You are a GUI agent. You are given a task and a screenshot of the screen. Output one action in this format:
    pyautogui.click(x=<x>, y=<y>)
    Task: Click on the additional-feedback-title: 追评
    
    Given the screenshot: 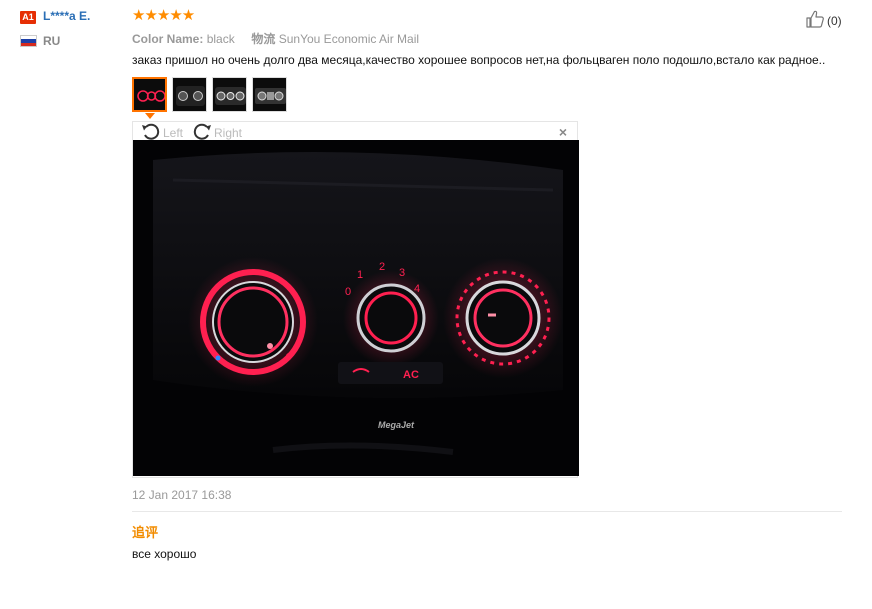 What is the action you would take?
    pyautogui.click(x=145, y=532)
    